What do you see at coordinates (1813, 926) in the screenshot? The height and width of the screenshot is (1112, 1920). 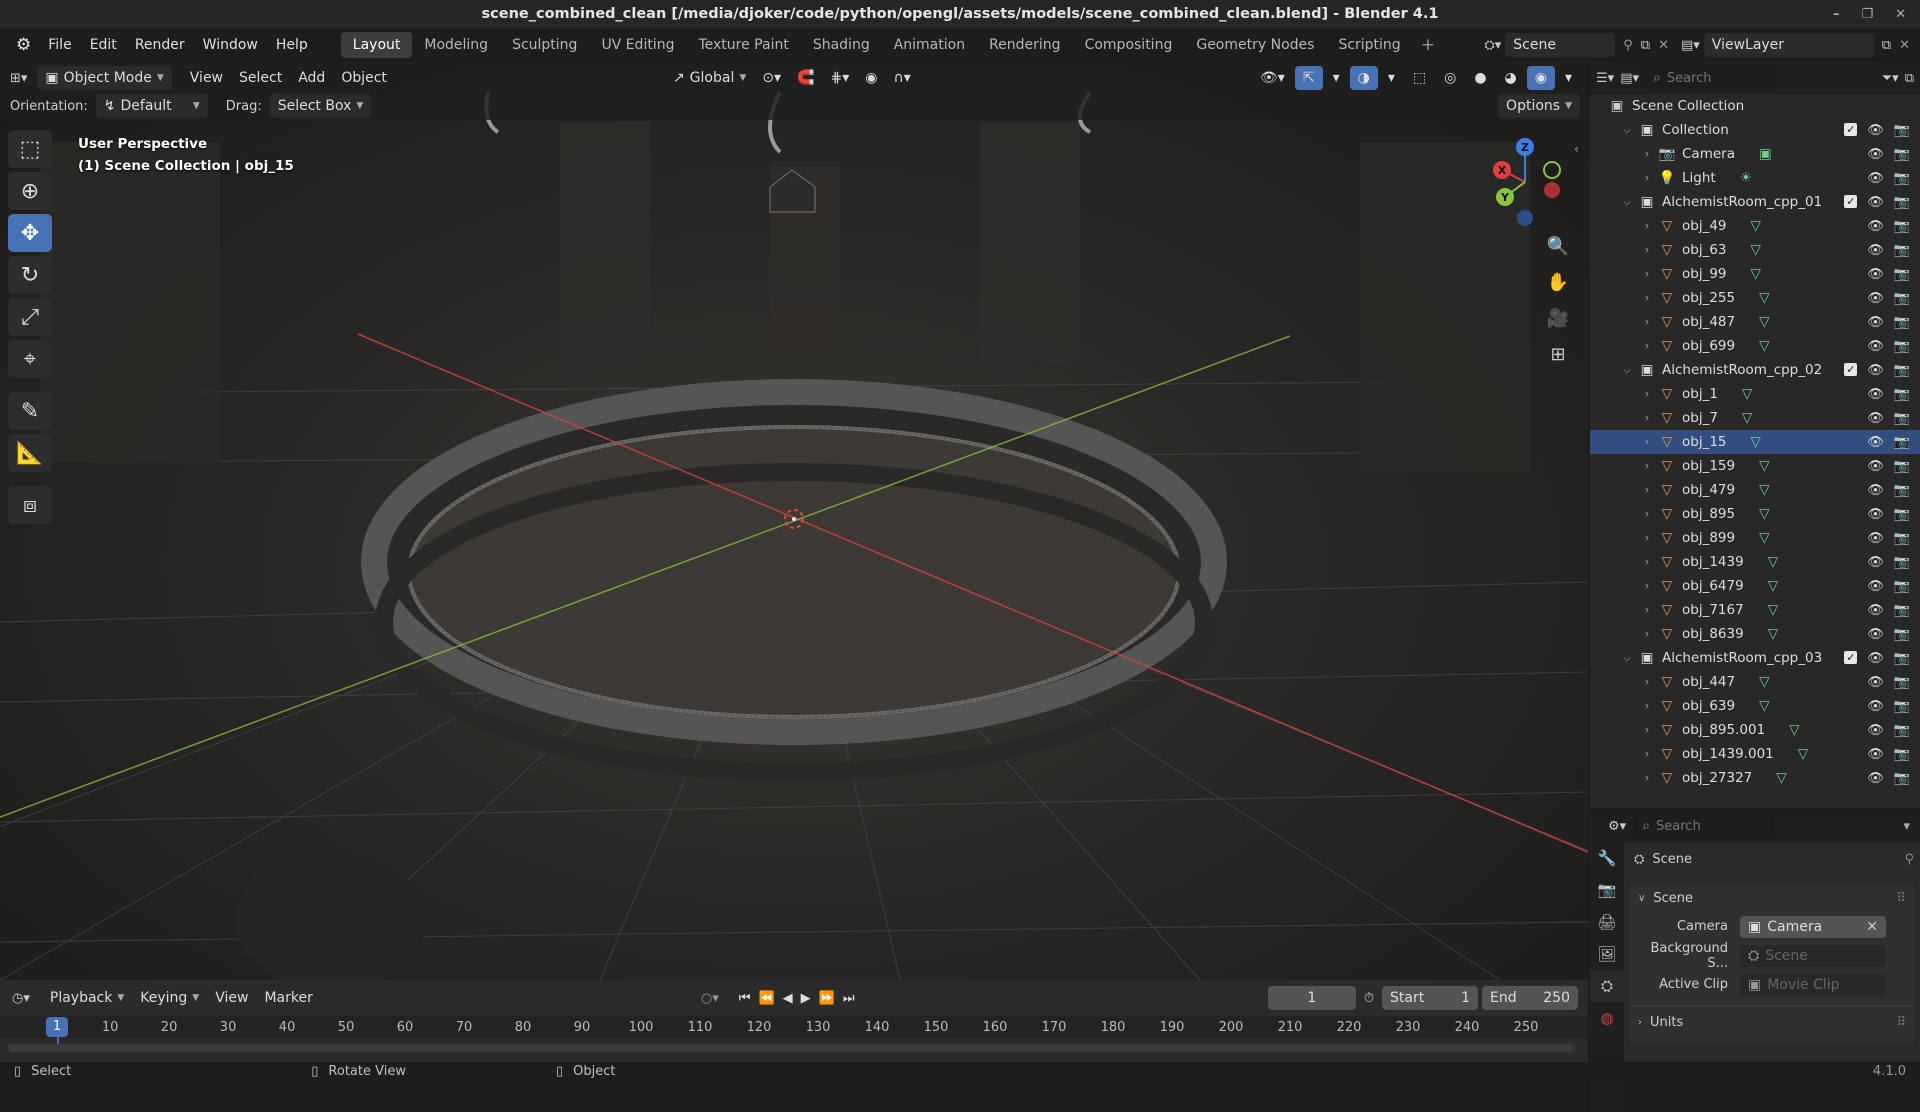 I see `camera-field: ▣ Camera ✕` at bounding box center [1813, 926].